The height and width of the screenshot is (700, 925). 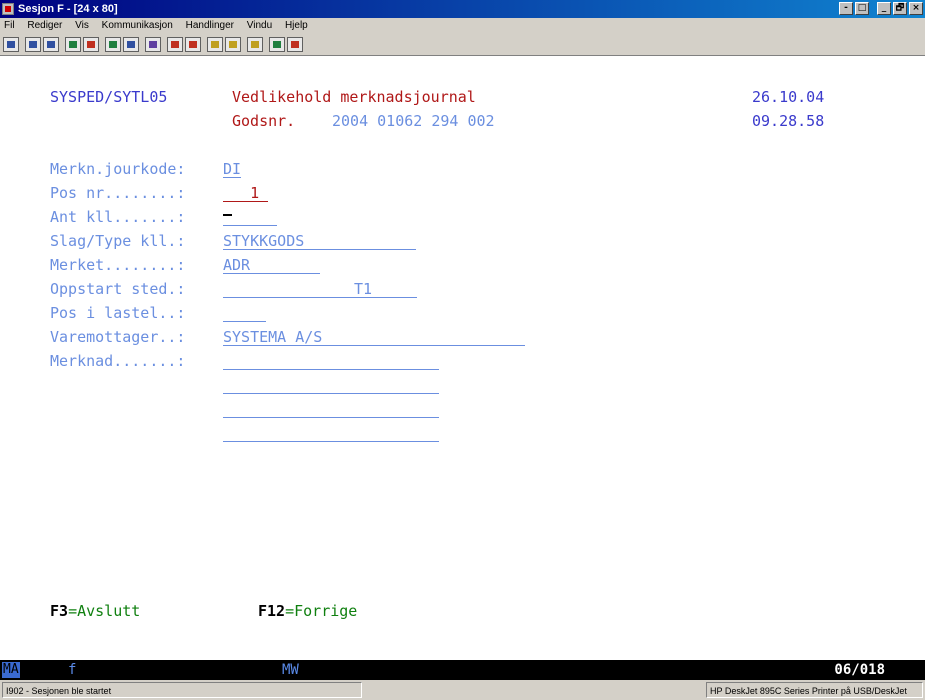 What do you see at coordinates (113, 44) in the screenshot?
I see `display-icon` at bounding box center [113, 44].